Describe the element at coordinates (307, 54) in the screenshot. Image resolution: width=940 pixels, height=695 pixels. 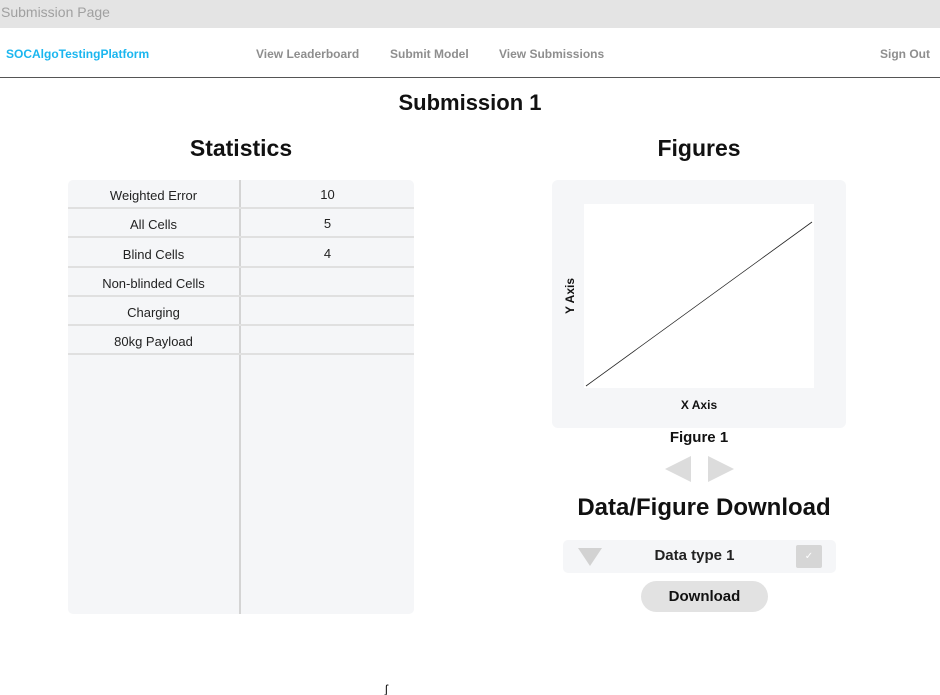
I see `nav-view-leaderboard: View Leaderboard` at that location.